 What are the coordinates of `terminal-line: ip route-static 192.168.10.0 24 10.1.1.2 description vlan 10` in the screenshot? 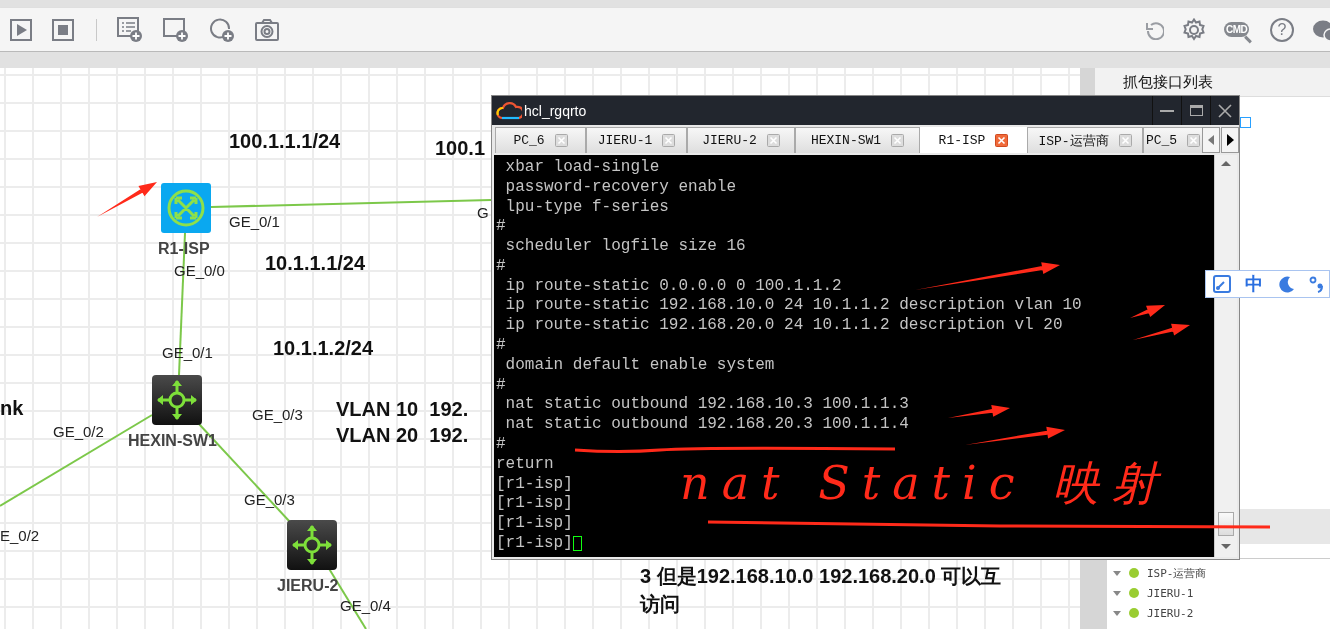 It's located at (793, 305).